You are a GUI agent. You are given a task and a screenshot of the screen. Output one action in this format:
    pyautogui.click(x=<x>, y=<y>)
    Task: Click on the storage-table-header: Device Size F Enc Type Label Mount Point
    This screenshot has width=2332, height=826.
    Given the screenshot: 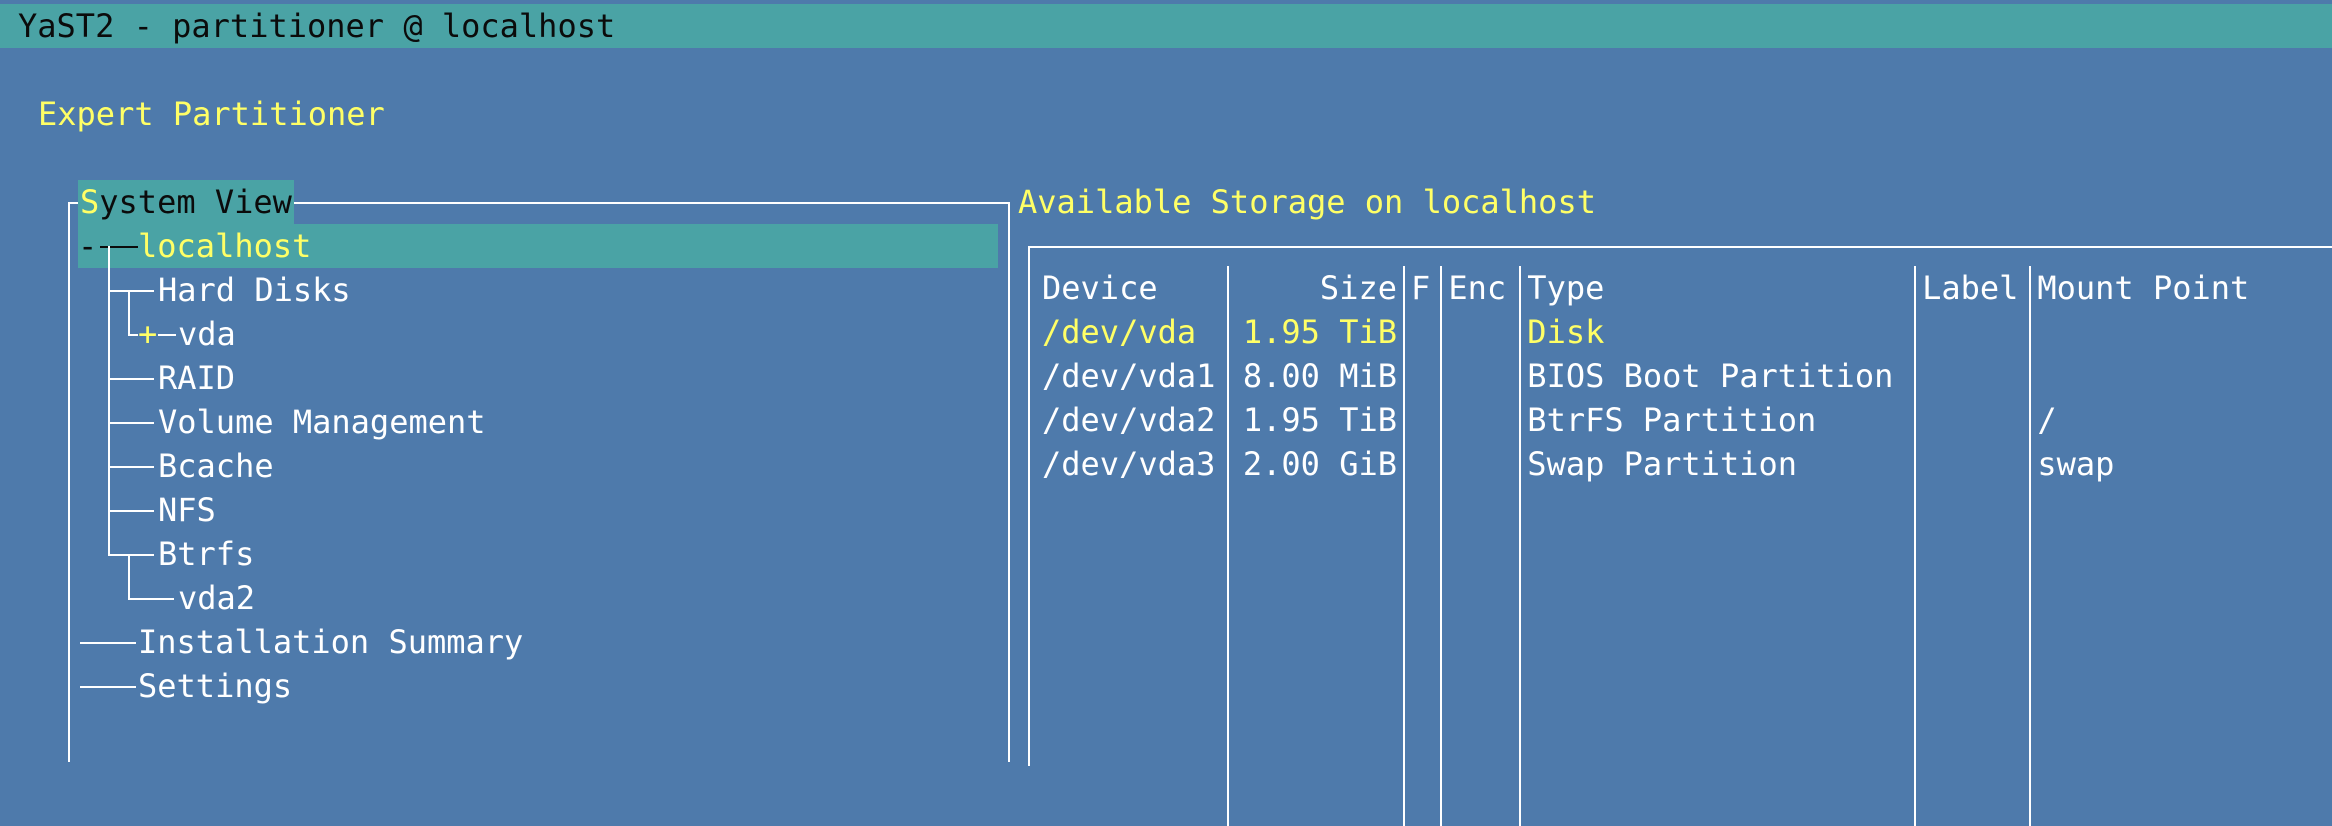 What is the action you would take?
    pyautogui.click(x=1684, y=288)
    